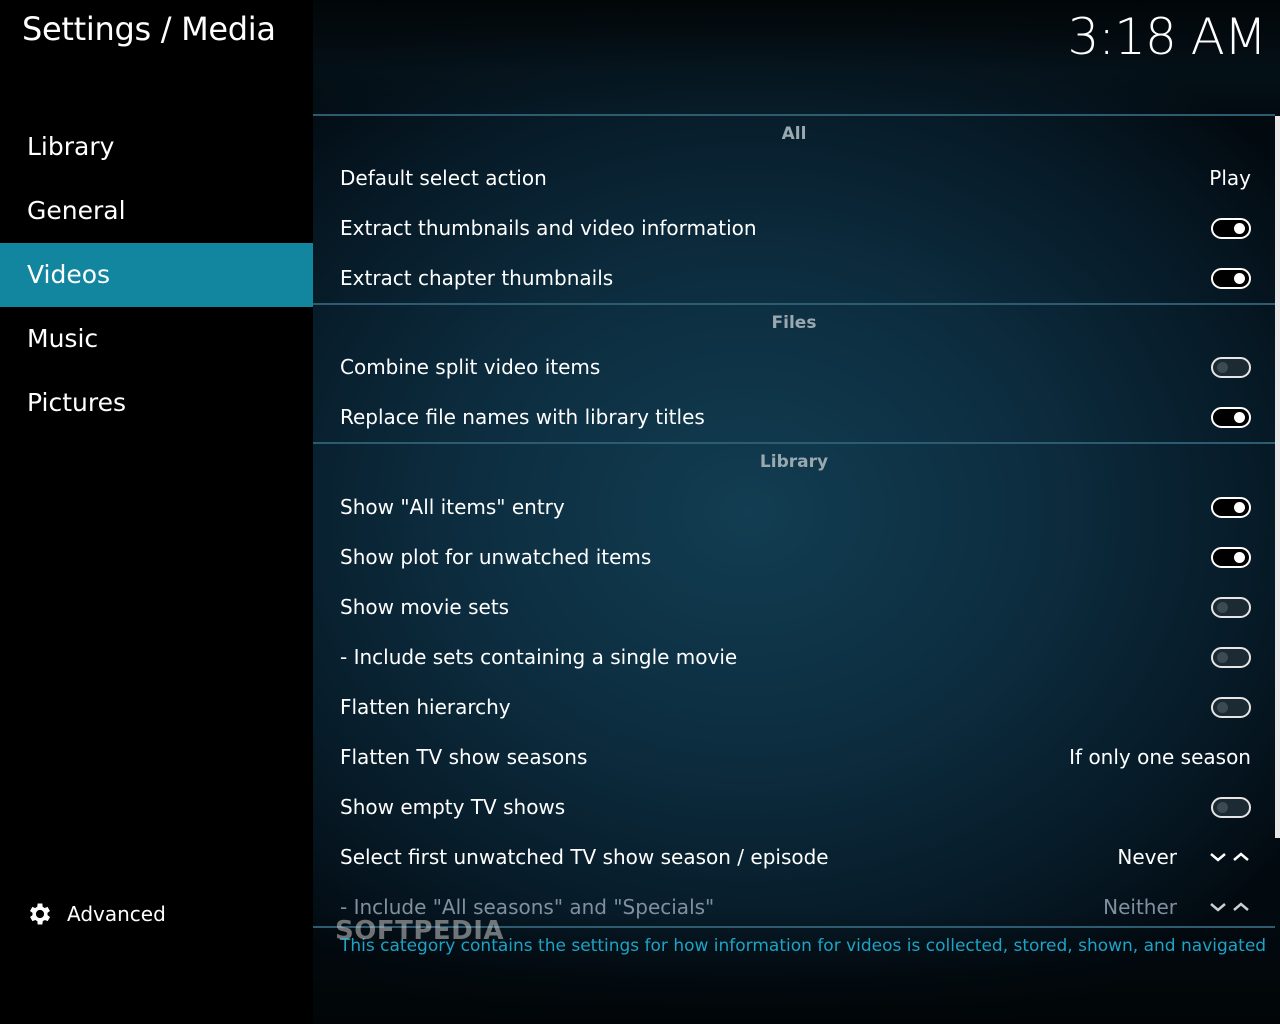 The width and height of the screenshot is (1280, 1024). I want to click on setting-value: Never, so click(1147, 857).